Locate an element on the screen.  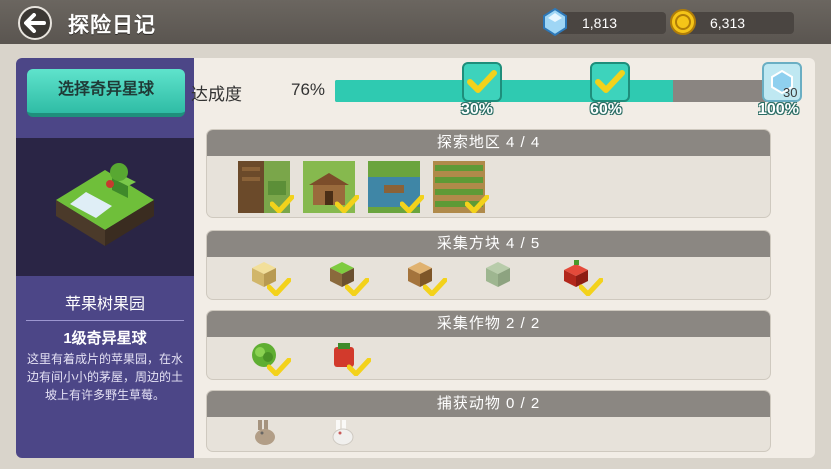
milestone-30-label: 30% is located at coordinates (477, 109).